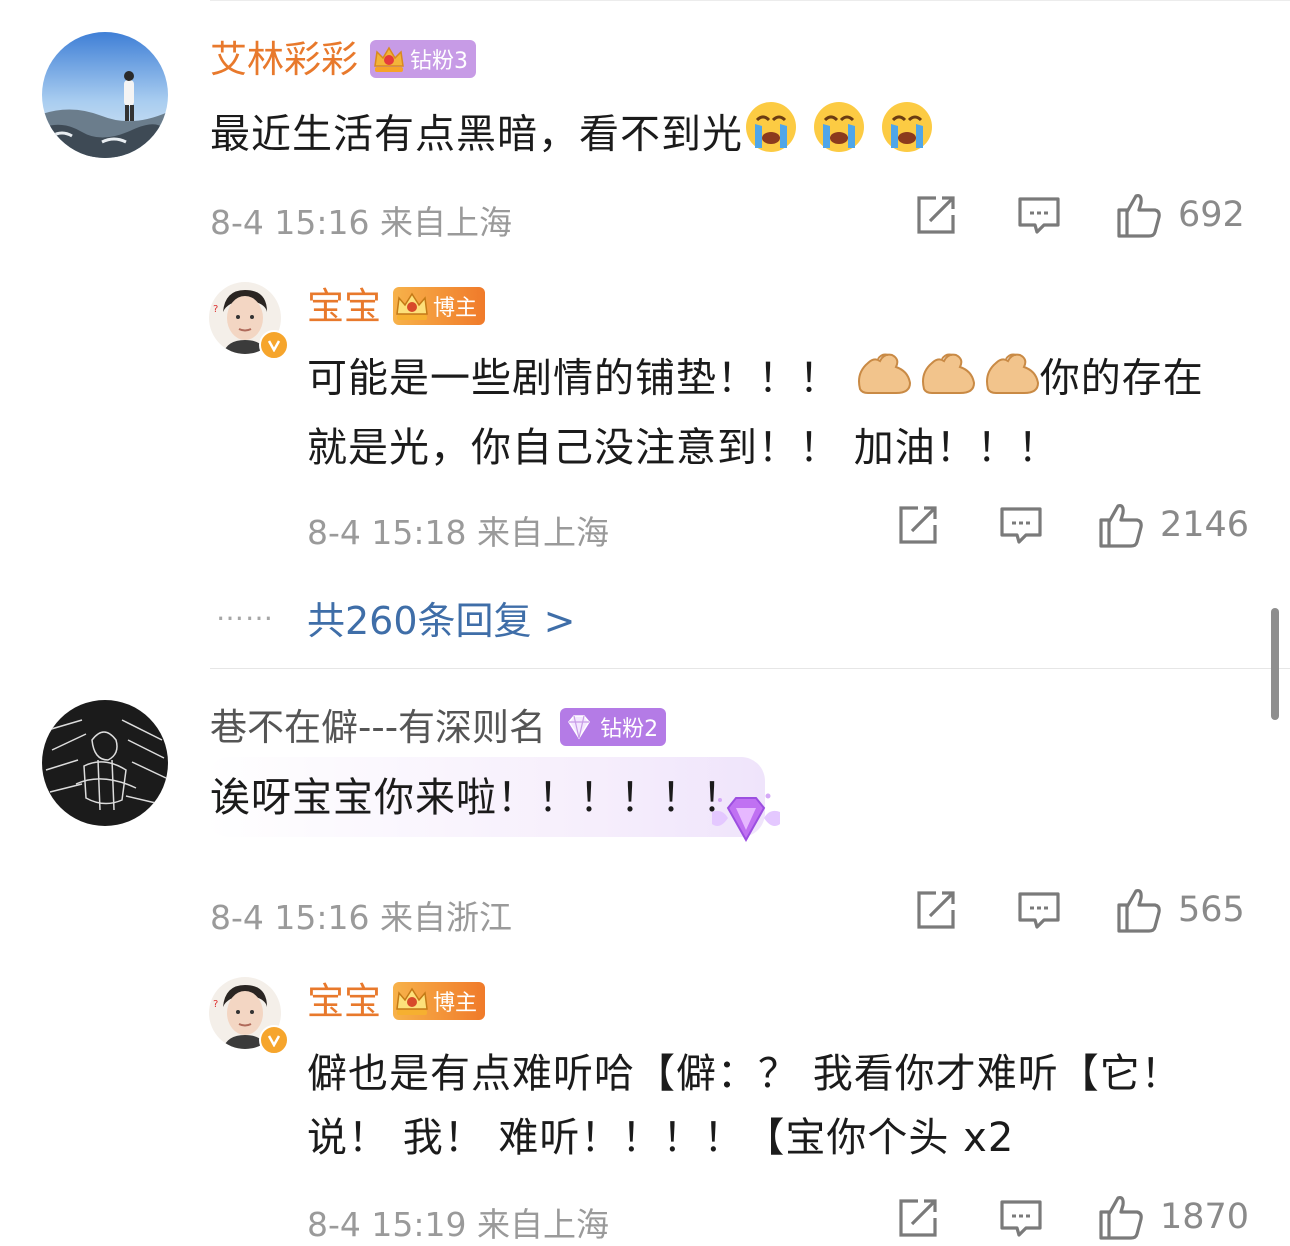 Image resolution: width=1290 pixels, height=1246 pixels. What do you see at coordinates (1179, 215) in the screenshot?
I see `like-button: 692` at bounding box center [1179, 215].